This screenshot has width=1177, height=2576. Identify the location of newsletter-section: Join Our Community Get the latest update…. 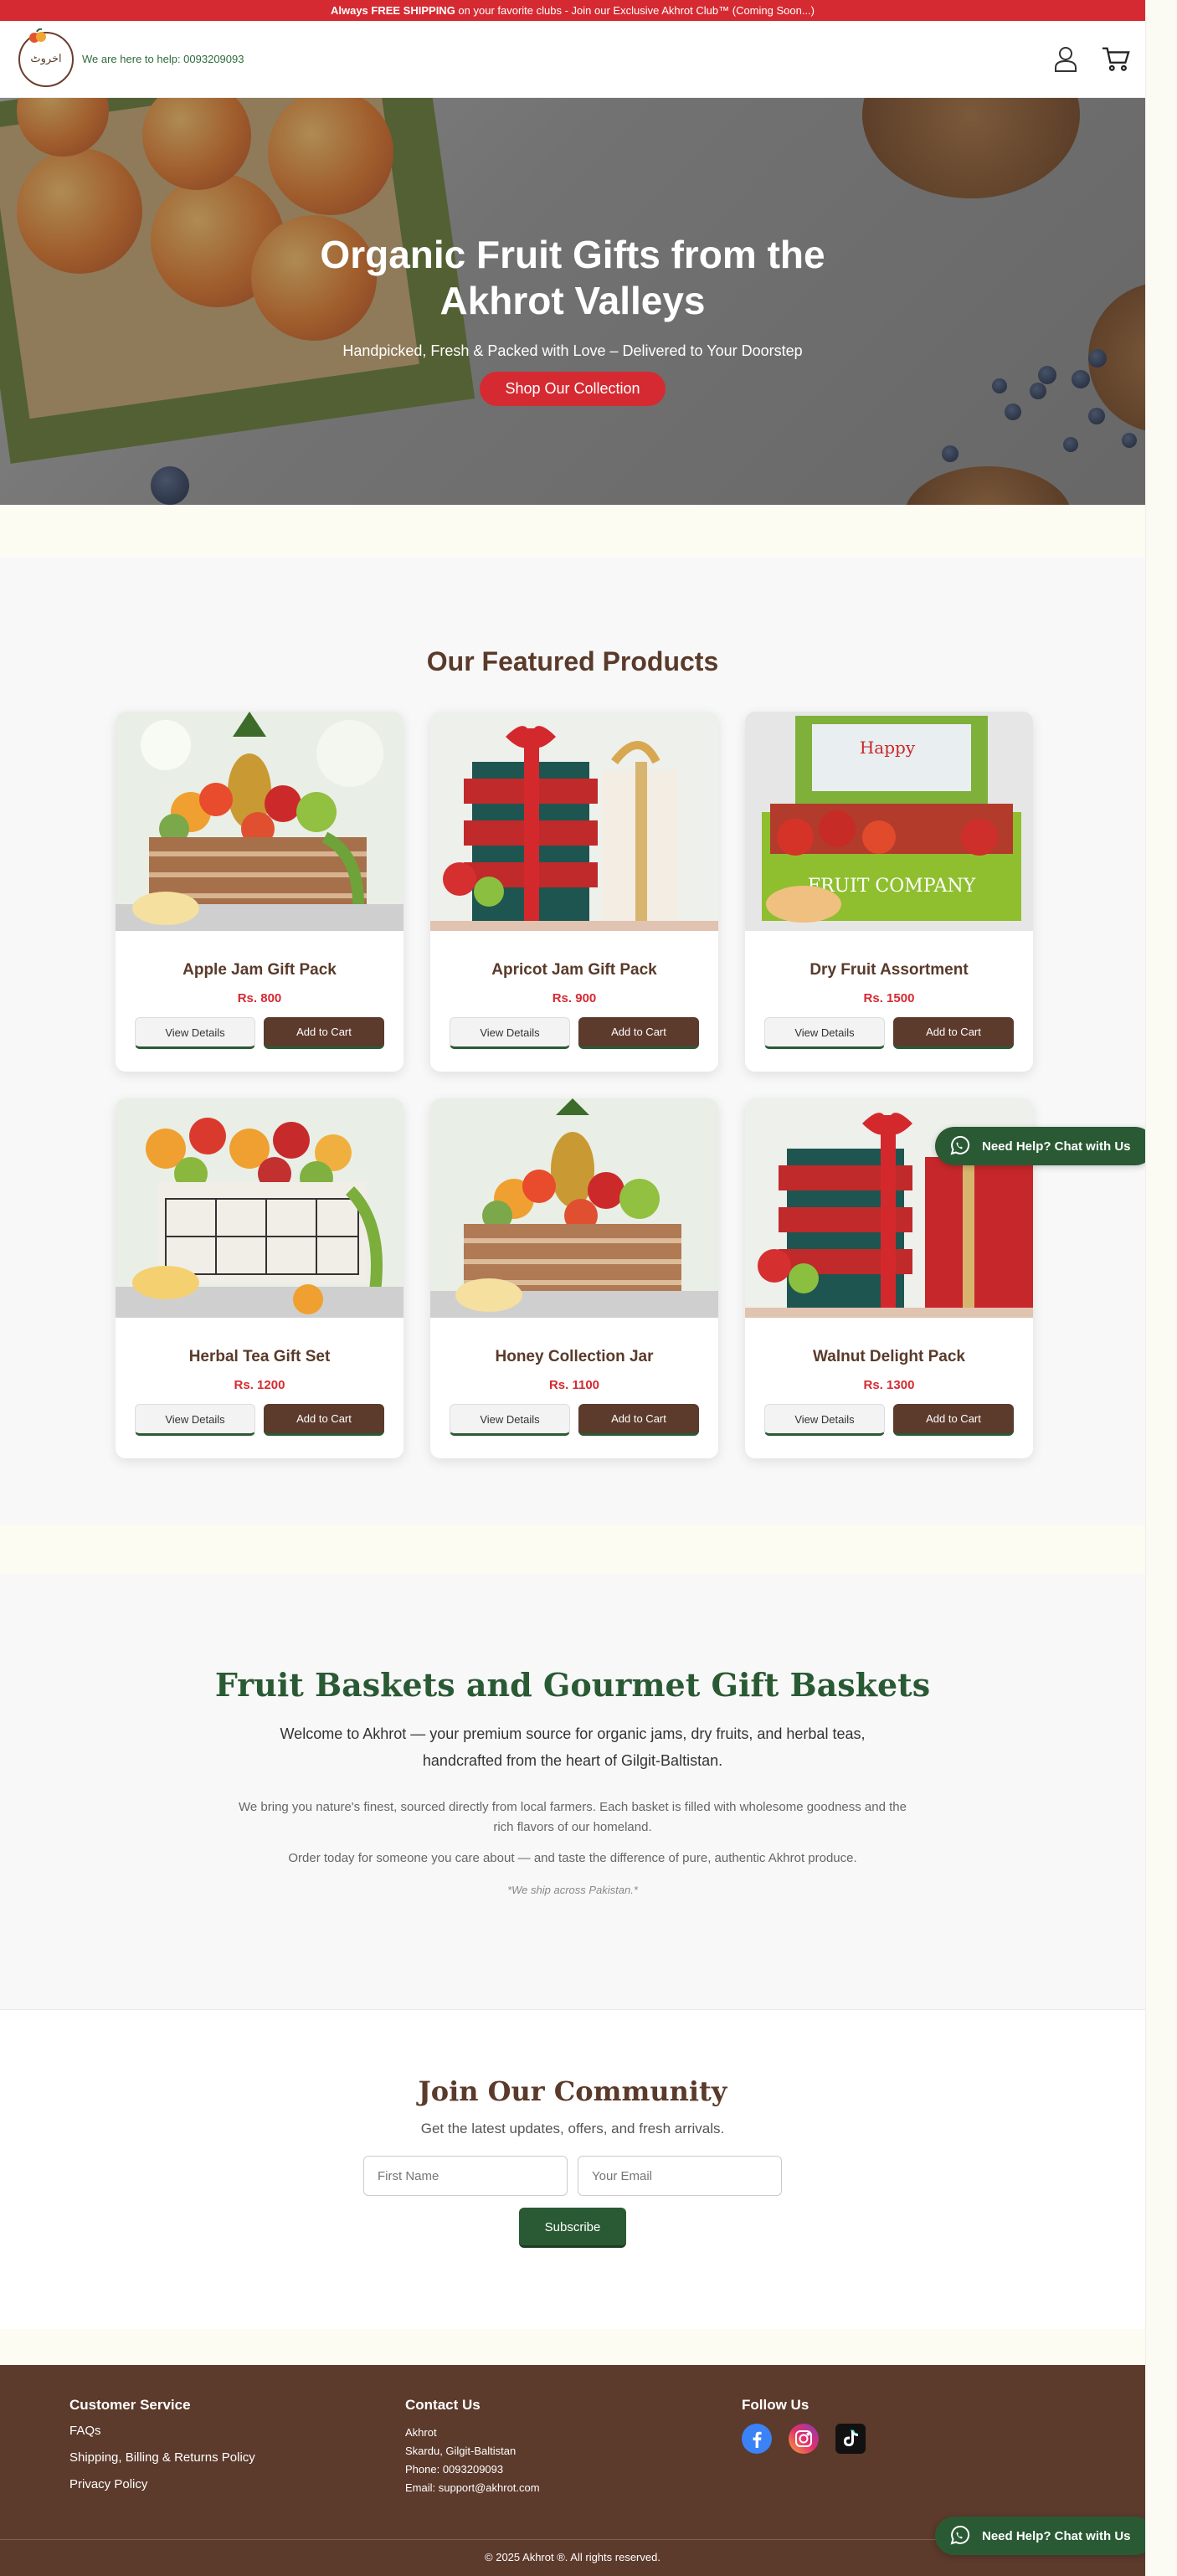
(572, 2169).